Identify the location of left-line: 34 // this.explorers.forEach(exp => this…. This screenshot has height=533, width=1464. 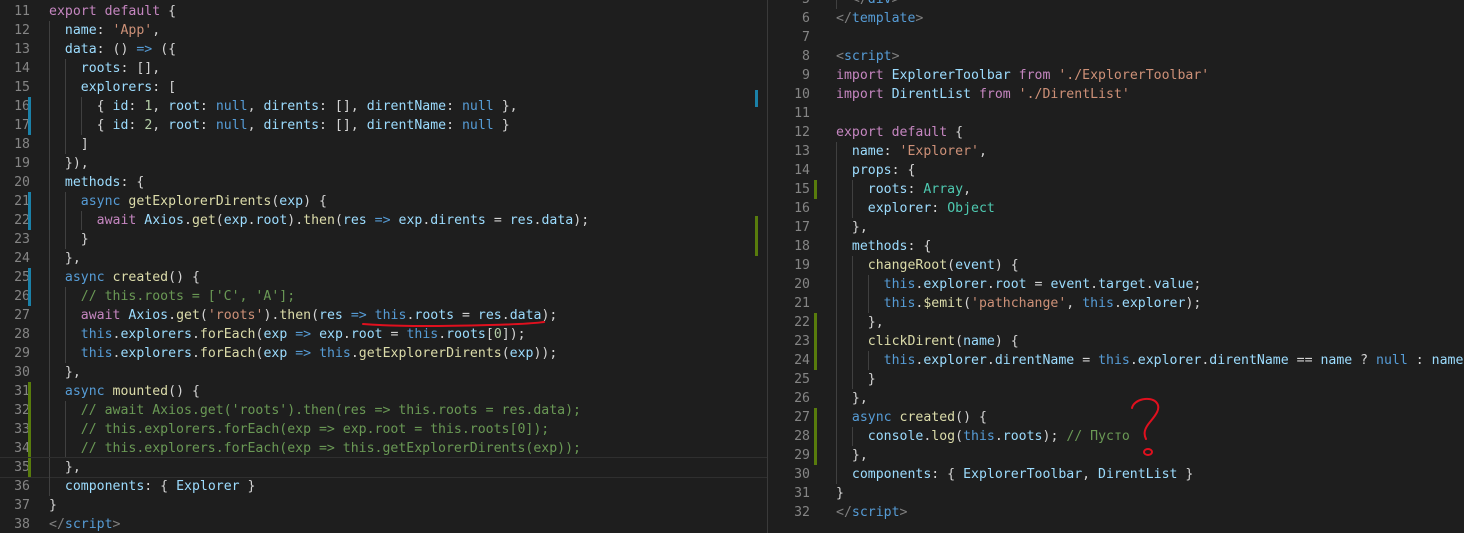
(383, 448).